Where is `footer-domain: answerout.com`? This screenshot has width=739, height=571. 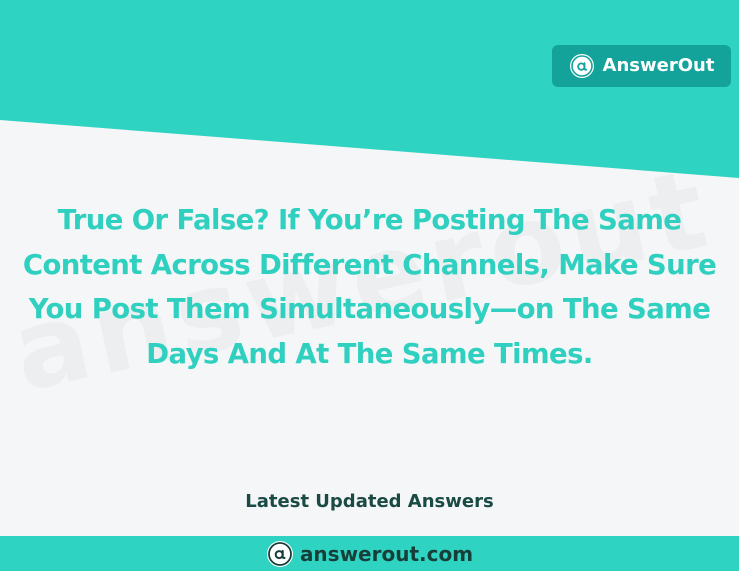
footer-domain: answerout.com is located at coordinates (386, 553).